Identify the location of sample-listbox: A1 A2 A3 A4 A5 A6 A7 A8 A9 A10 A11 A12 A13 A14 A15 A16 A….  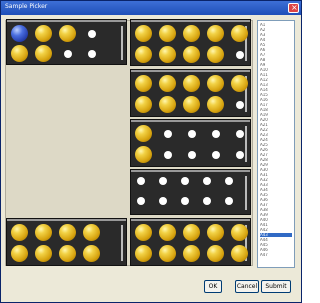
(276, 144).